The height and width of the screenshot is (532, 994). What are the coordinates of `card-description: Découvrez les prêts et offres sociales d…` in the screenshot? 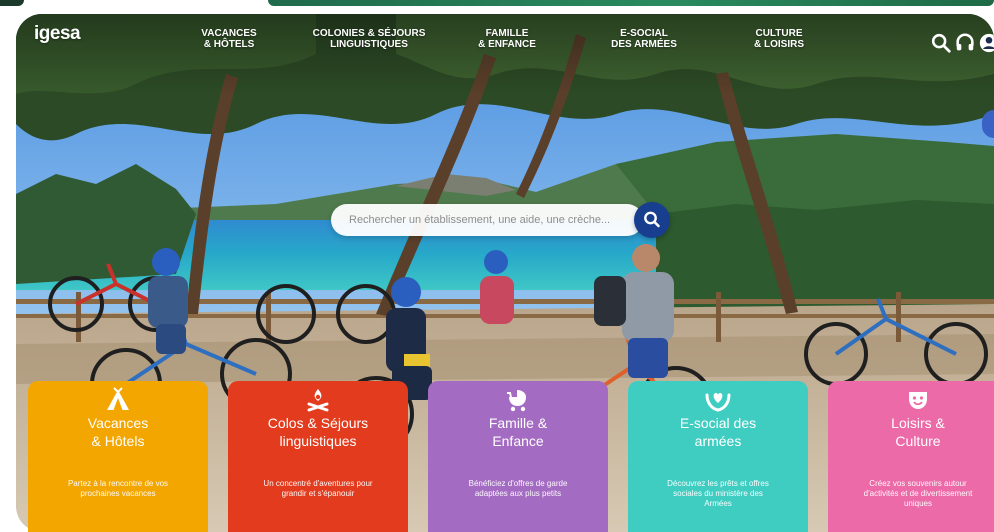 It's located at (718, 494).